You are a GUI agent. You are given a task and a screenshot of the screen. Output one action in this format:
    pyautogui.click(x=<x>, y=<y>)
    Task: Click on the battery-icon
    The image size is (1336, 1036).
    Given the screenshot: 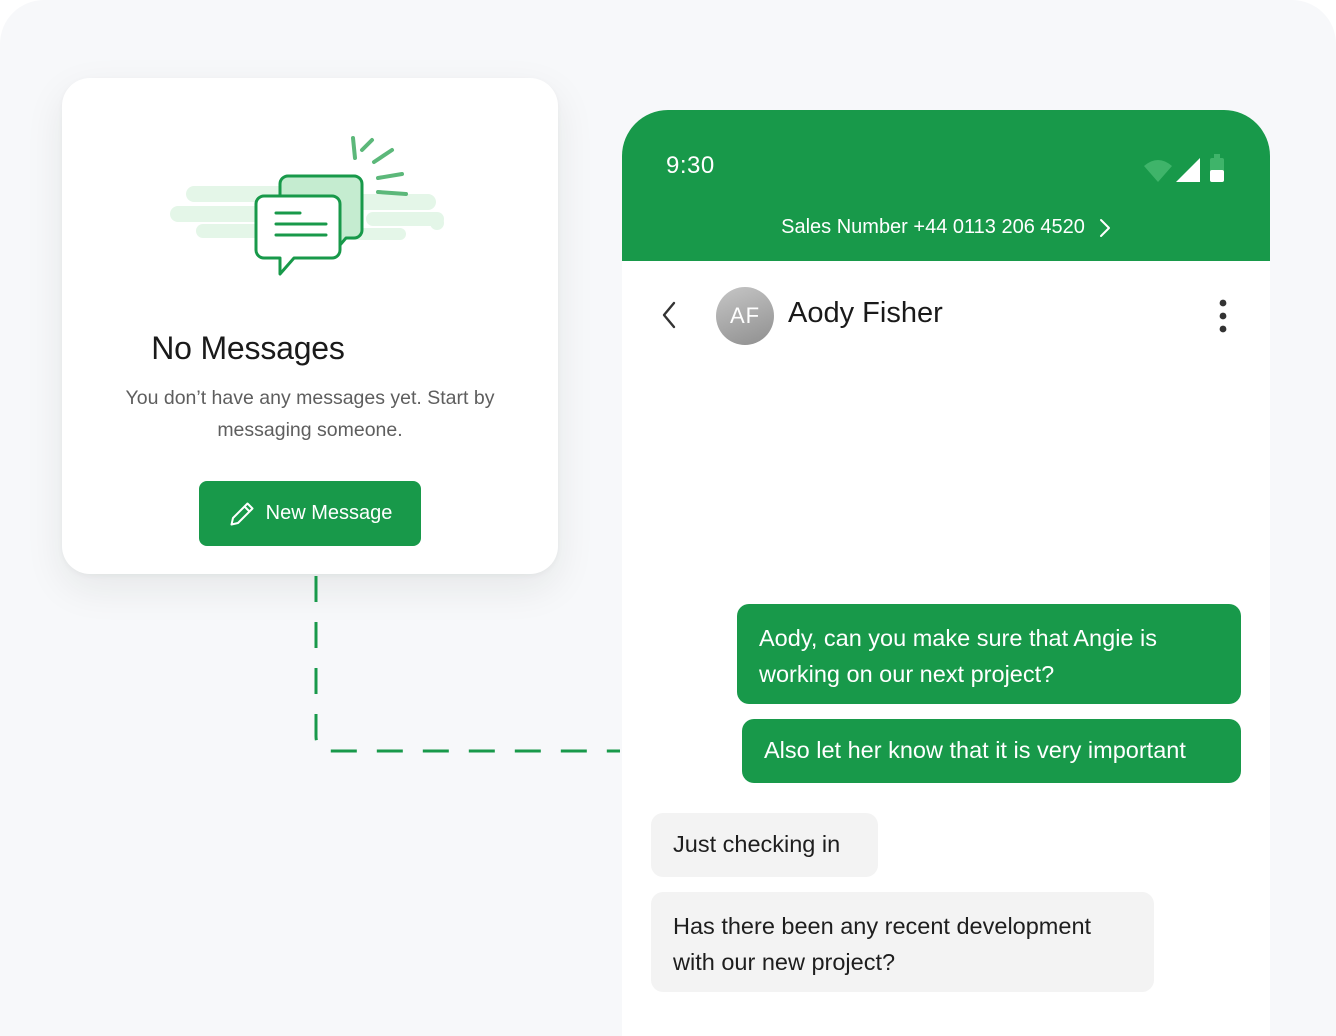 What is the action you would take?
    pyautogui.click(x=1217, y=168)
    